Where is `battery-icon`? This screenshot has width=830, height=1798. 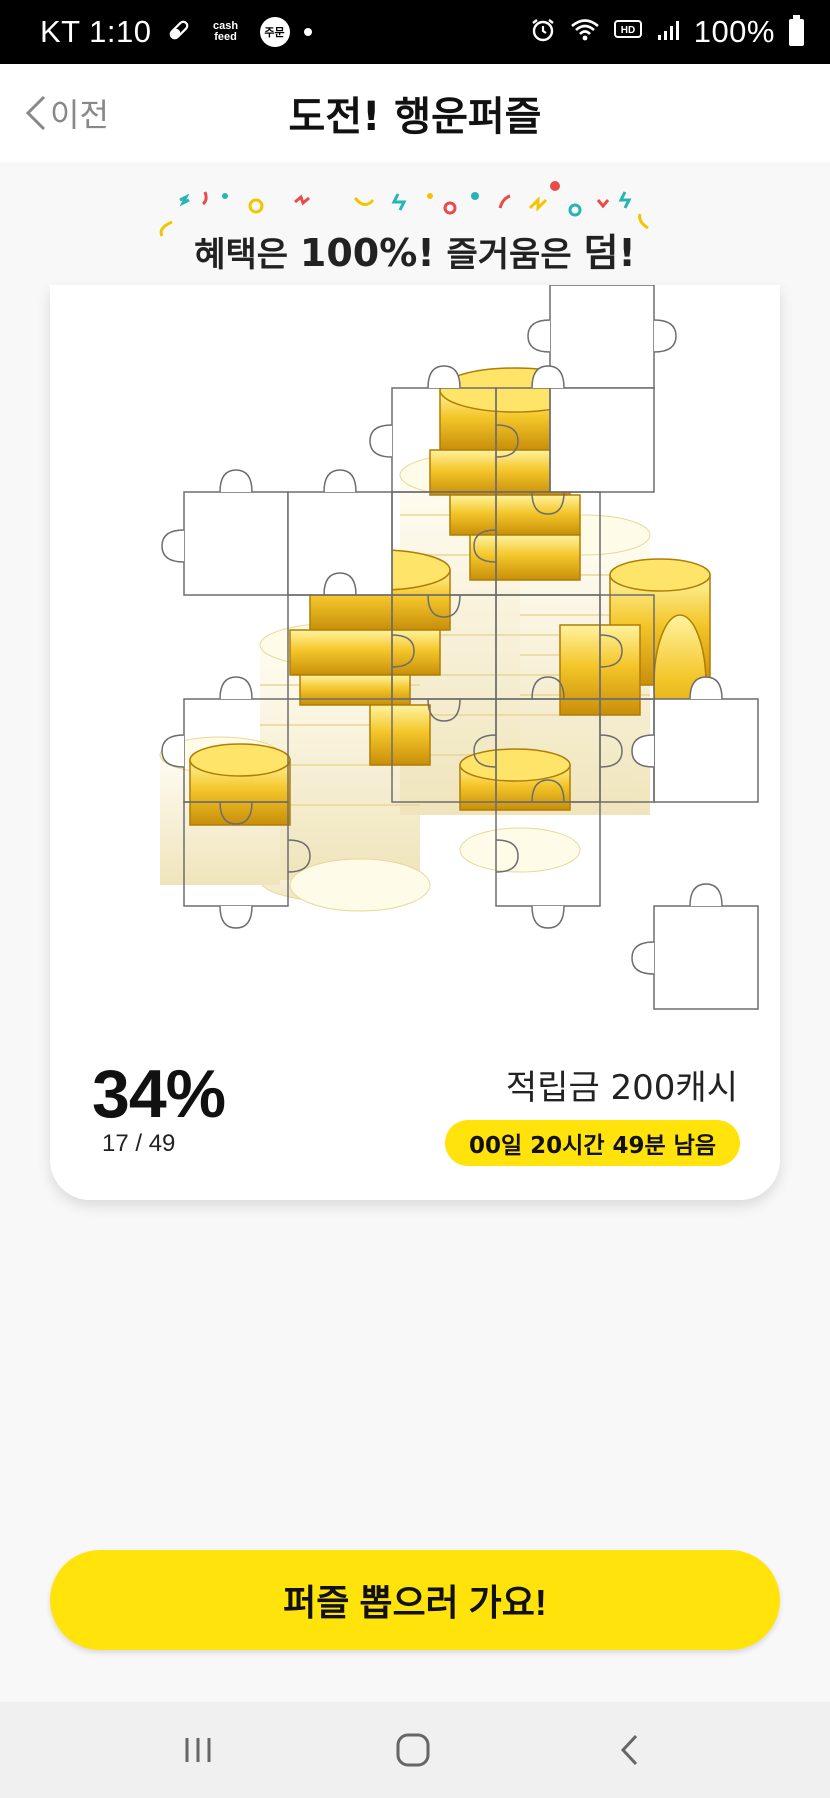 battery-icon is located at coordinates (796, 30).